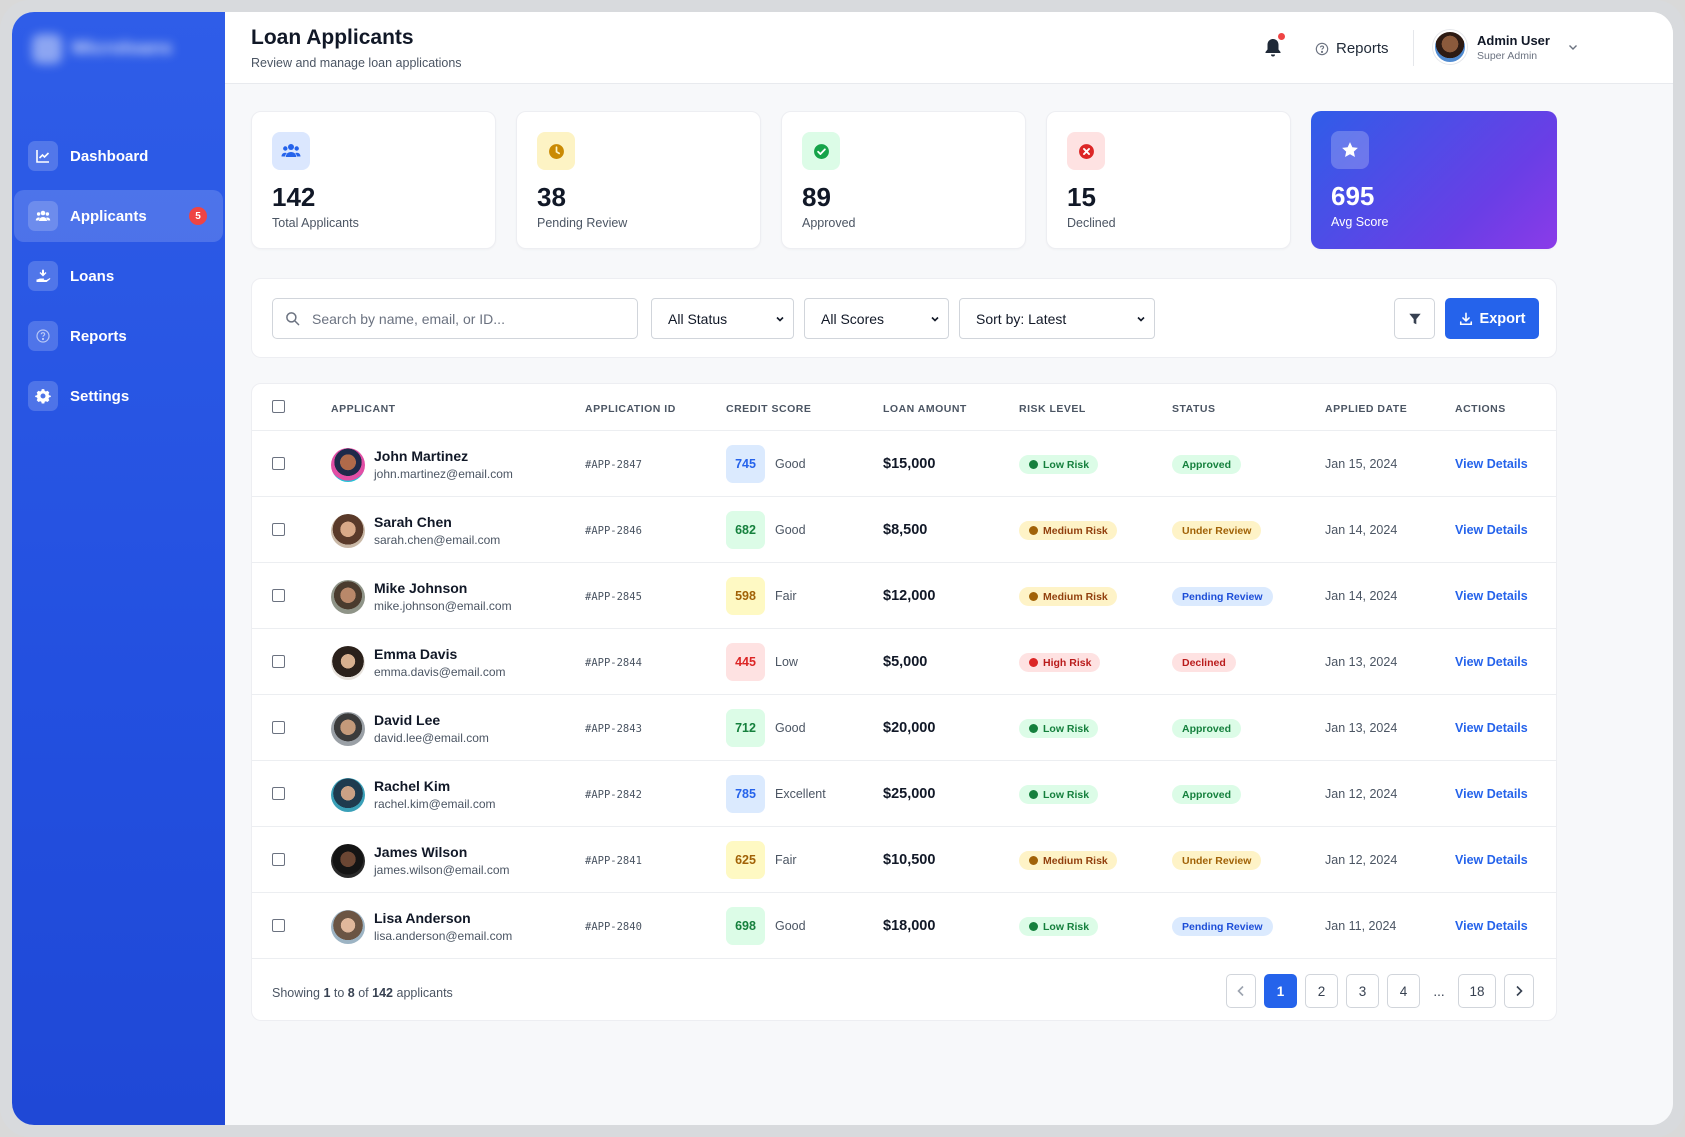 This screenshot has width=1685, height=1137. I want to click on risk-badge: High Risk, so click(1060, 662).